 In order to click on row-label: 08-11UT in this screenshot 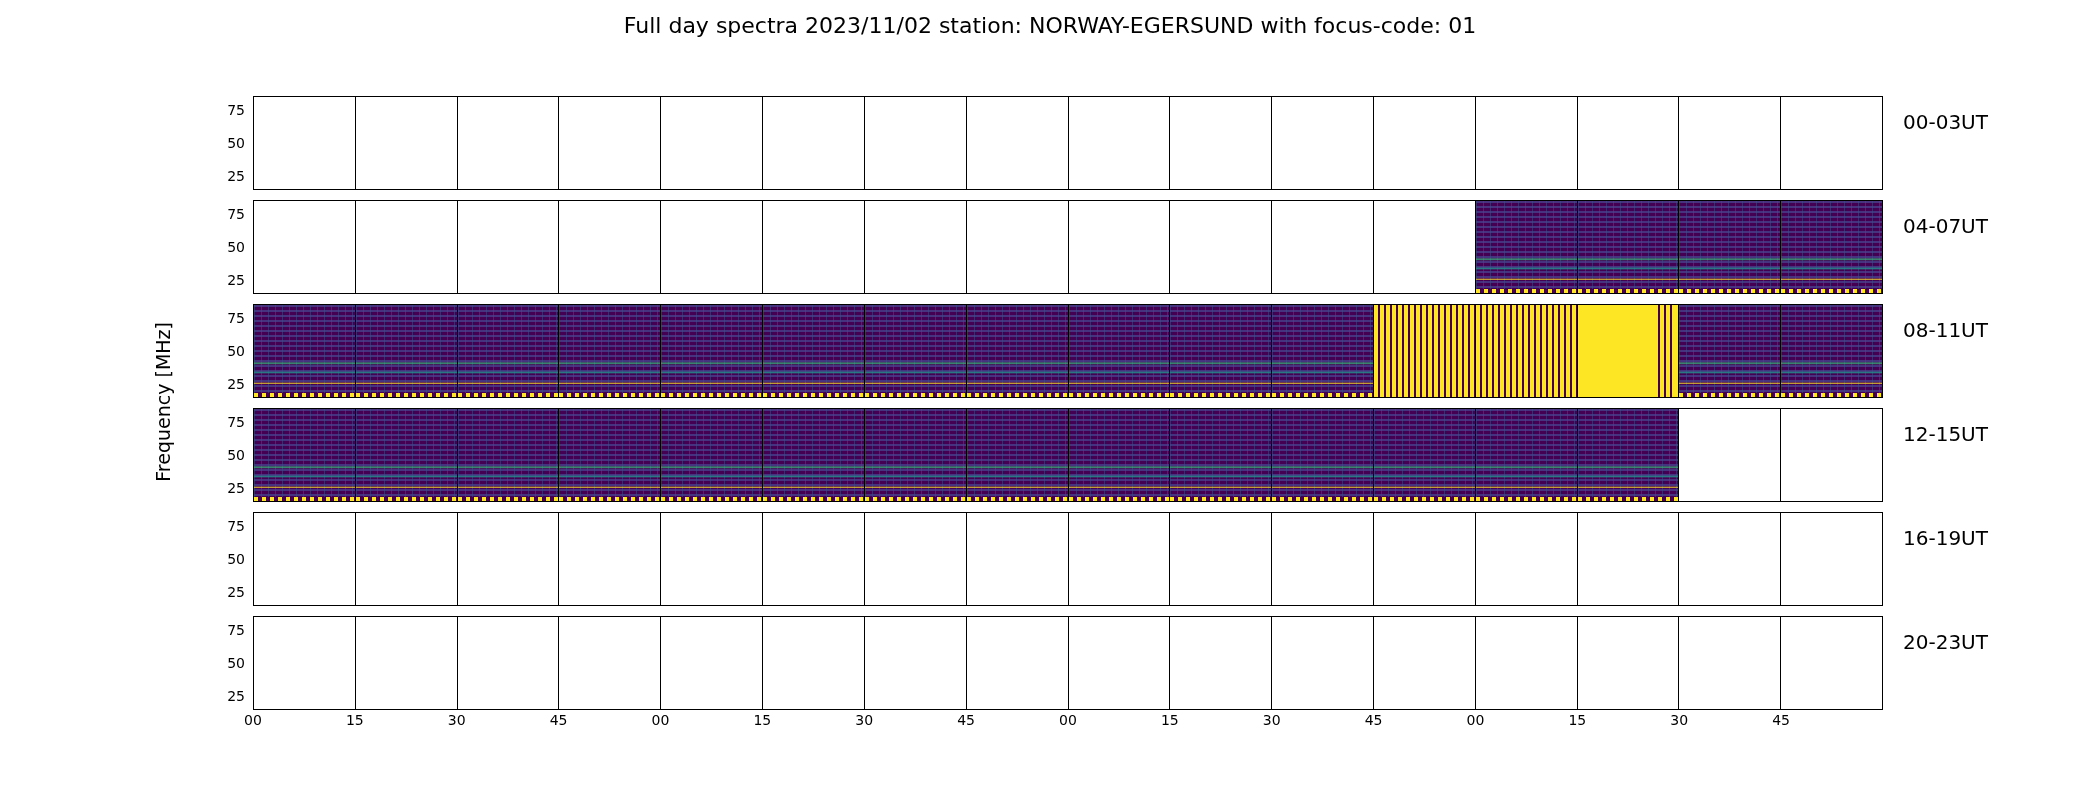, I will do `click(1945, 330)`.